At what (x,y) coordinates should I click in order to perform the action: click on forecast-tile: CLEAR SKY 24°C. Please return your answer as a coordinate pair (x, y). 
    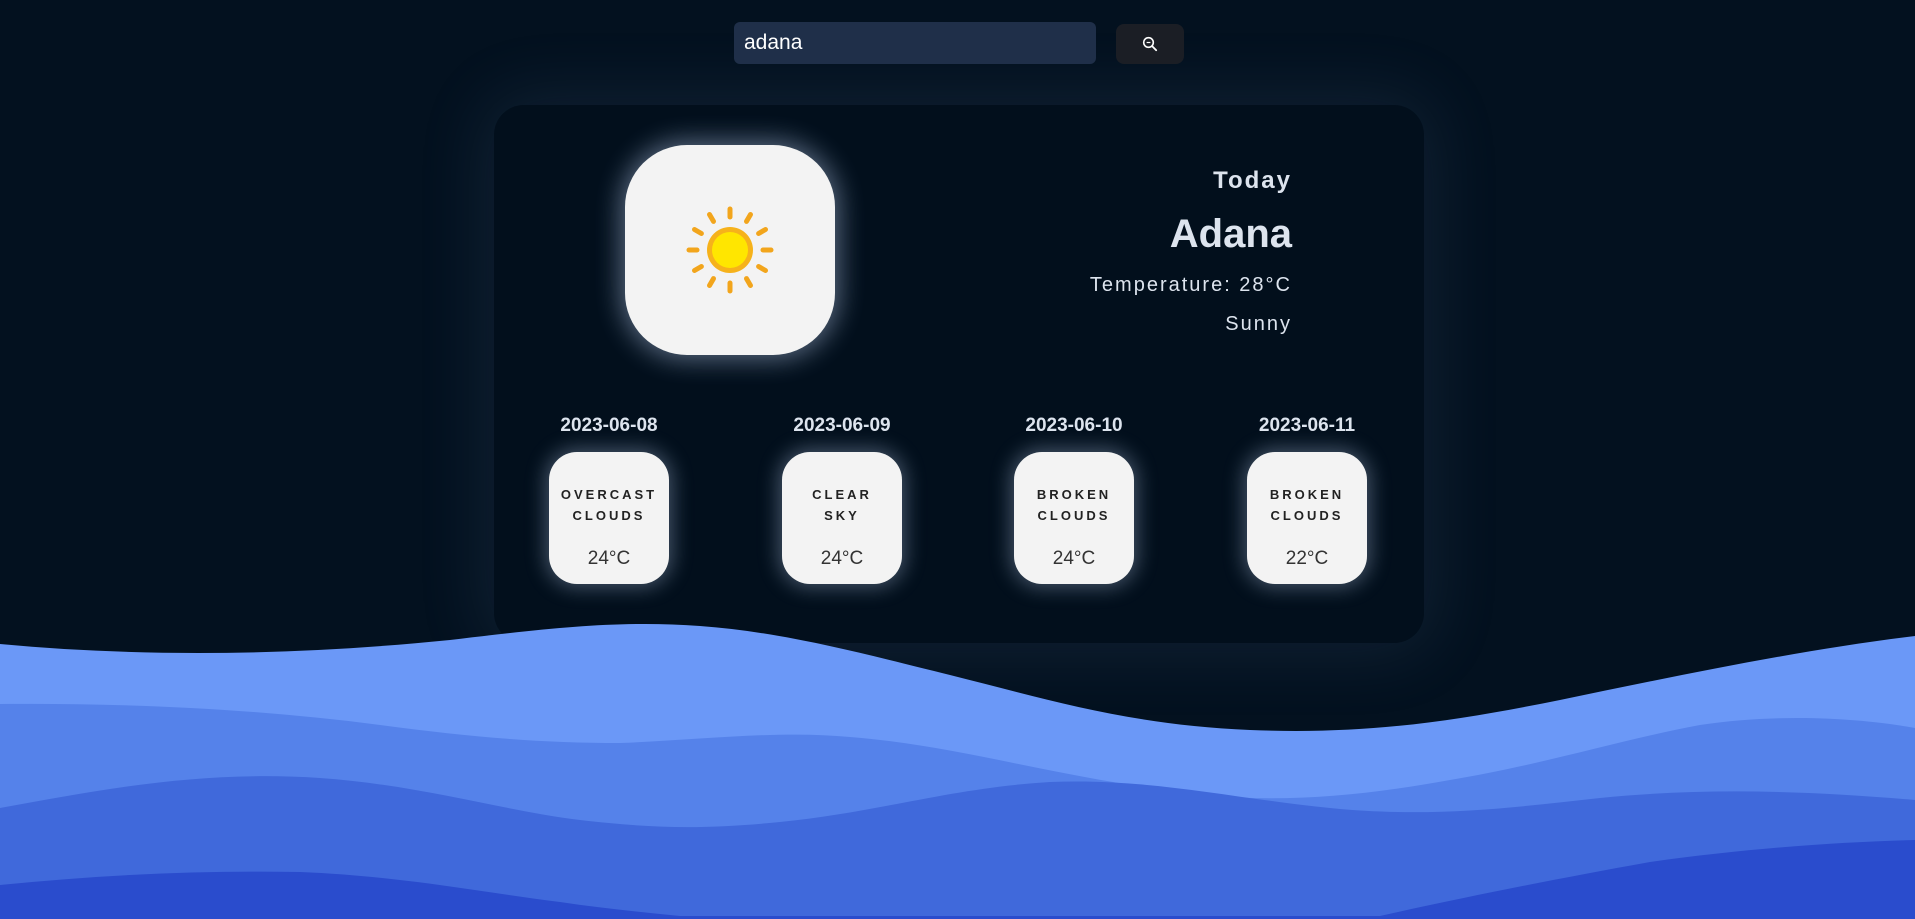
    Looking at the image, I should click on (842, 518).